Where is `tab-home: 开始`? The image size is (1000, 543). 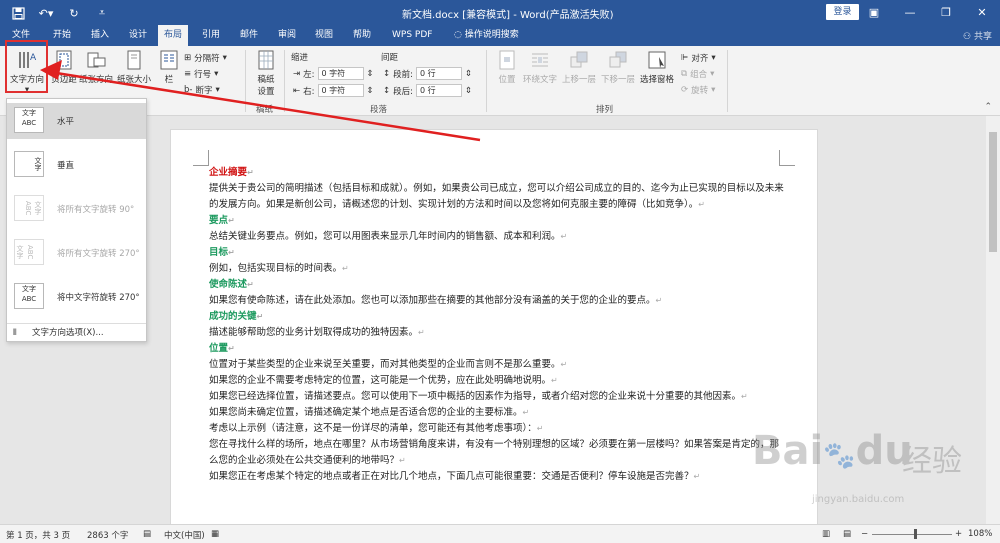
tab-home: 开始 is located at coordinates (62, 35).